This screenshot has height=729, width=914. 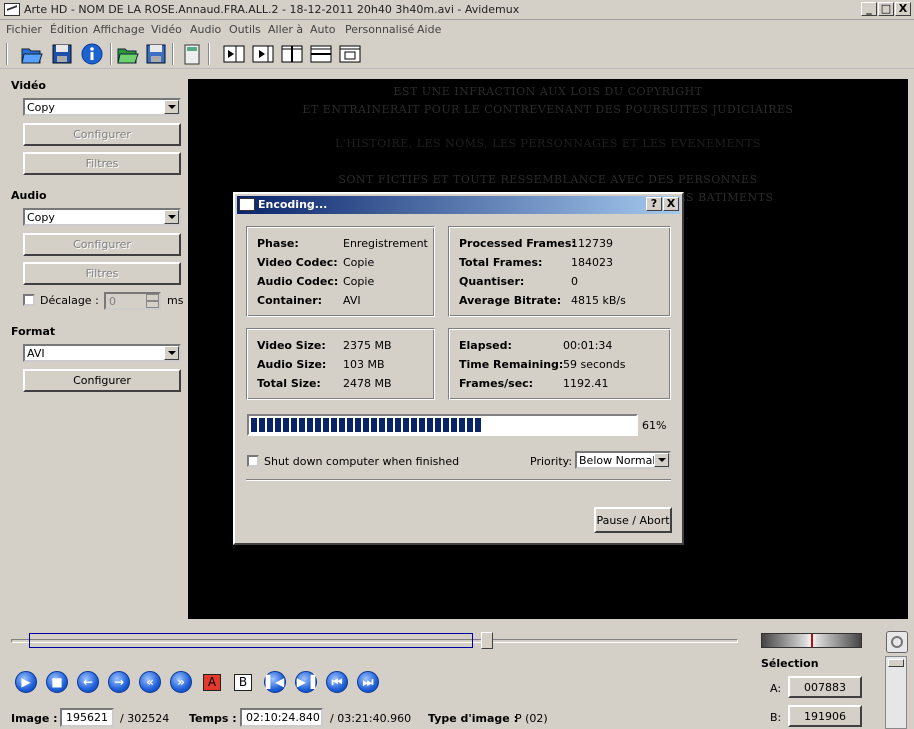 I want to click on save-icon, so click(x=62, y=54).